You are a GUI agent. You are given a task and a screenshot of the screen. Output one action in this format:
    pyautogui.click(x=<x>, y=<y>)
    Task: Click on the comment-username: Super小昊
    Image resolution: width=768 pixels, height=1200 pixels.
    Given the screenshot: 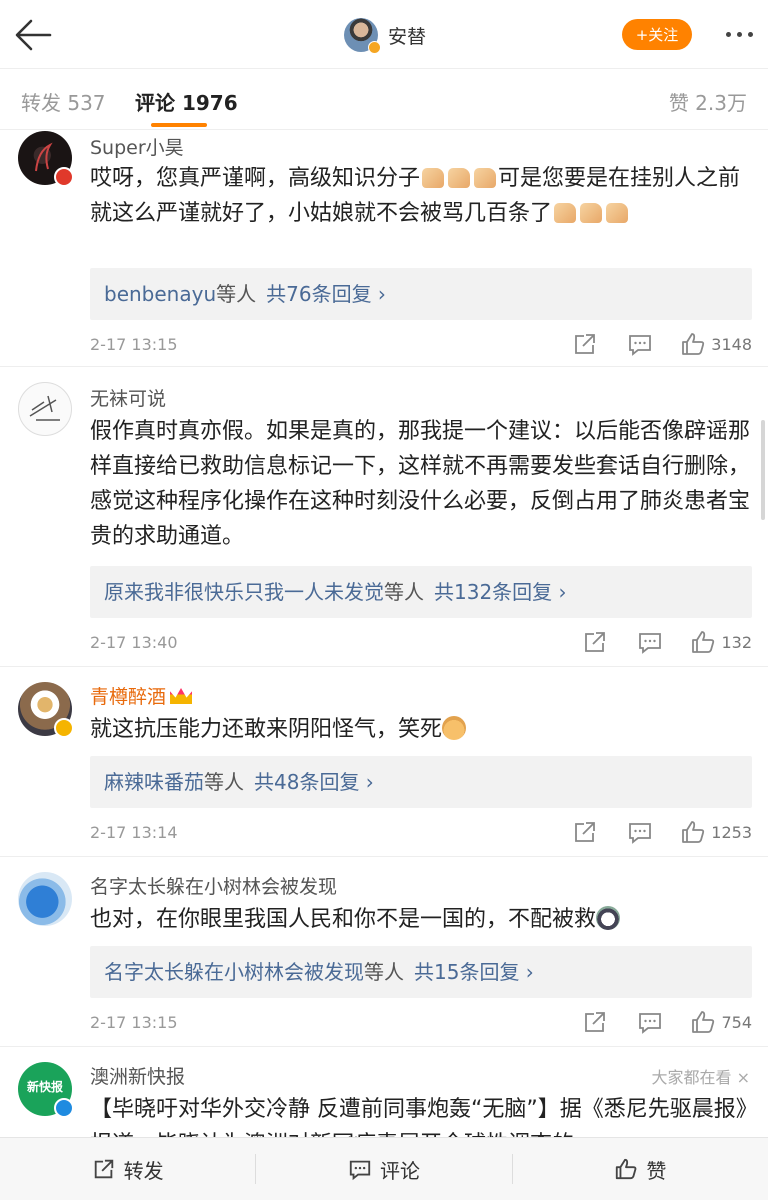 What is the action you would take?
    pyautogui.click(x=137, y=146)
    